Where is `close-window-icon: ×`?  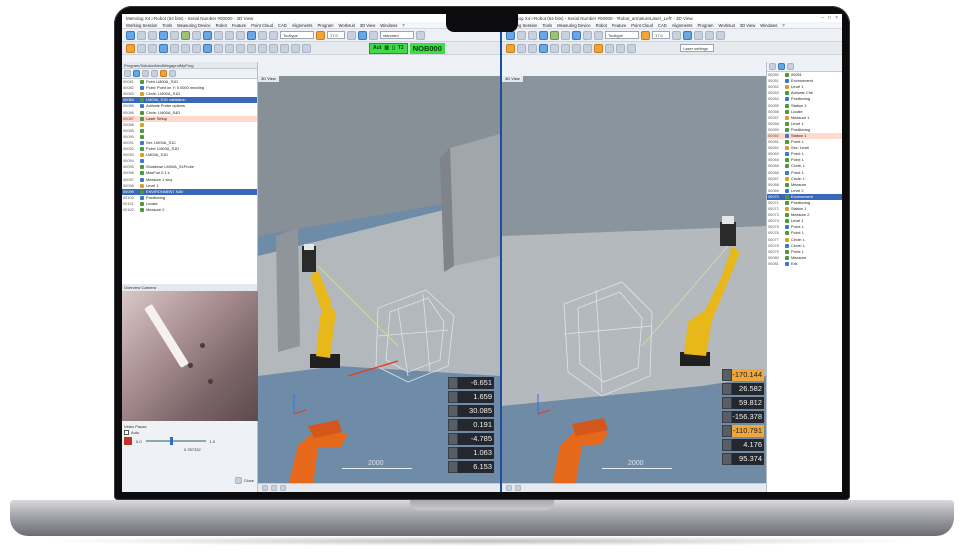
close-window-icon: × is located at coordinates (836, 18).